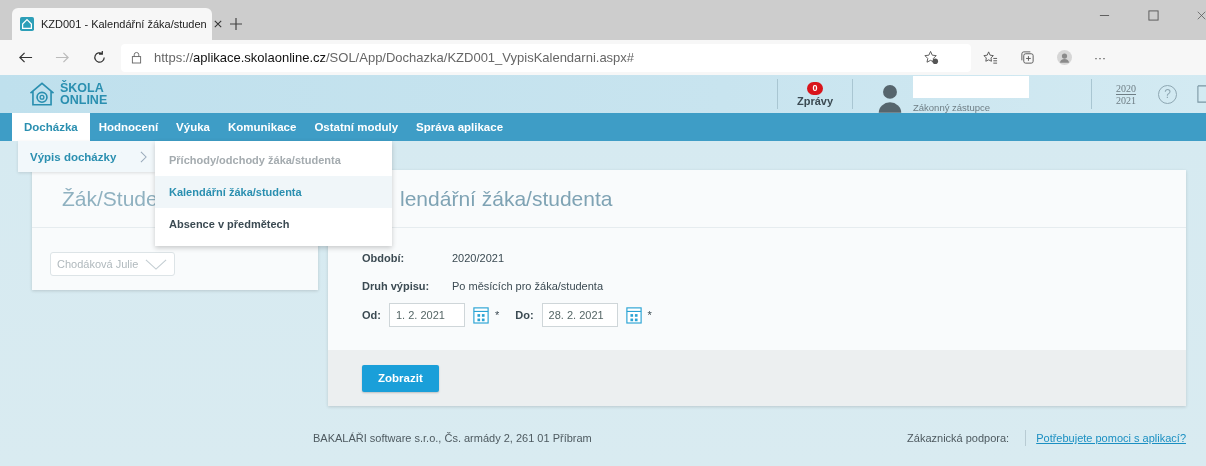  What do you see at coordinates (890, 98) in the screenshot?
I see `user-avatar-icon` at bounding box center [890, 98].